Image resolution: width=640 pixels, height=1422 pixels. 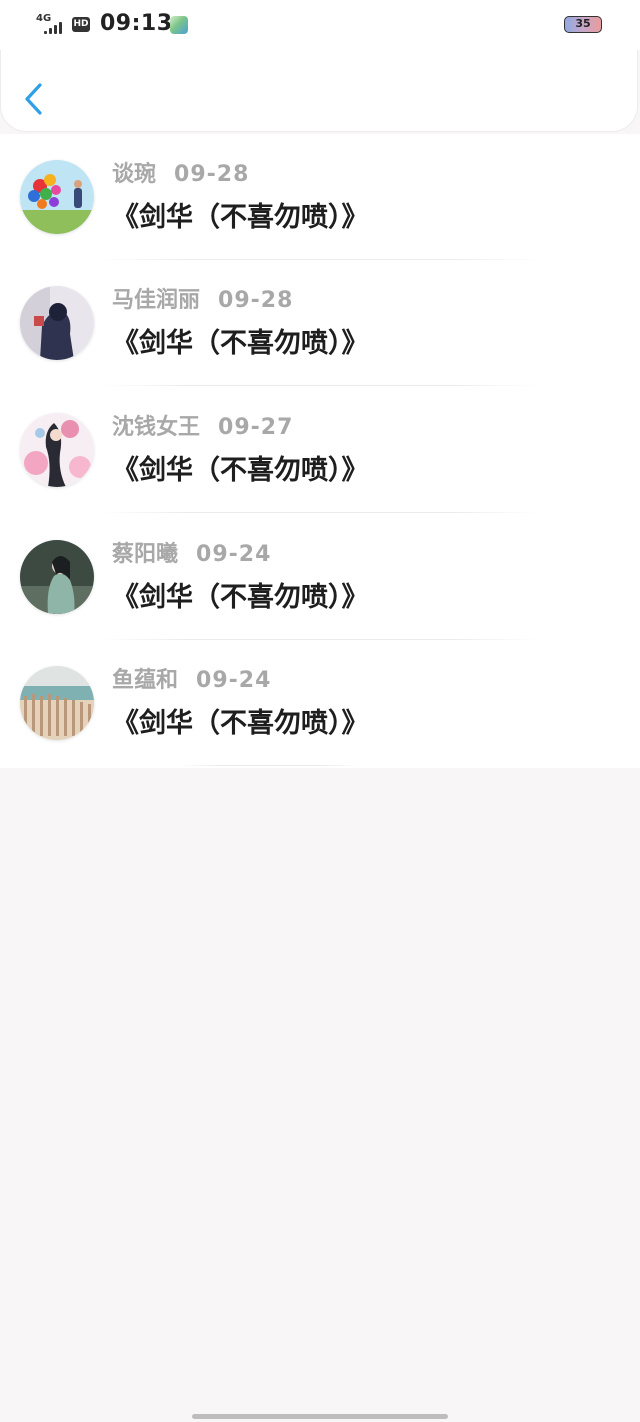 What do you see at coordinates (156, 427) in the screenshot?
I see `author-name: 沈钱女王` at bounding box center [156, 427].